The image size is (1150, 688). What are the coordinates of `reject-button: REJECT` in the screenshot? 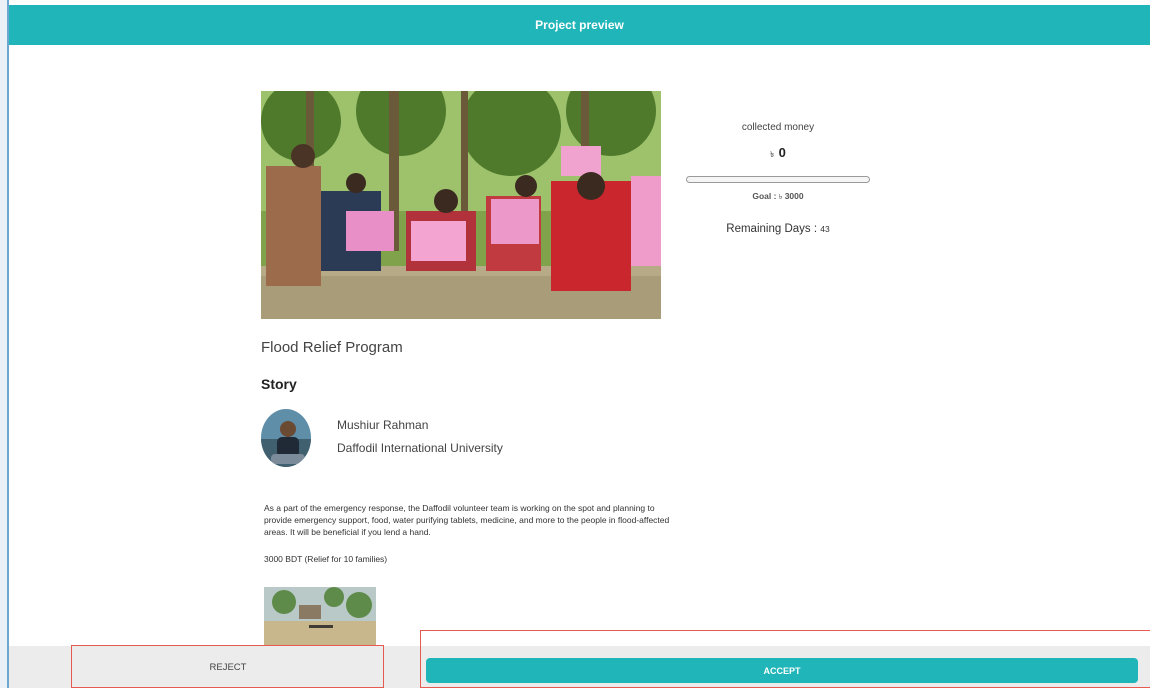 It's located at (228, 667).